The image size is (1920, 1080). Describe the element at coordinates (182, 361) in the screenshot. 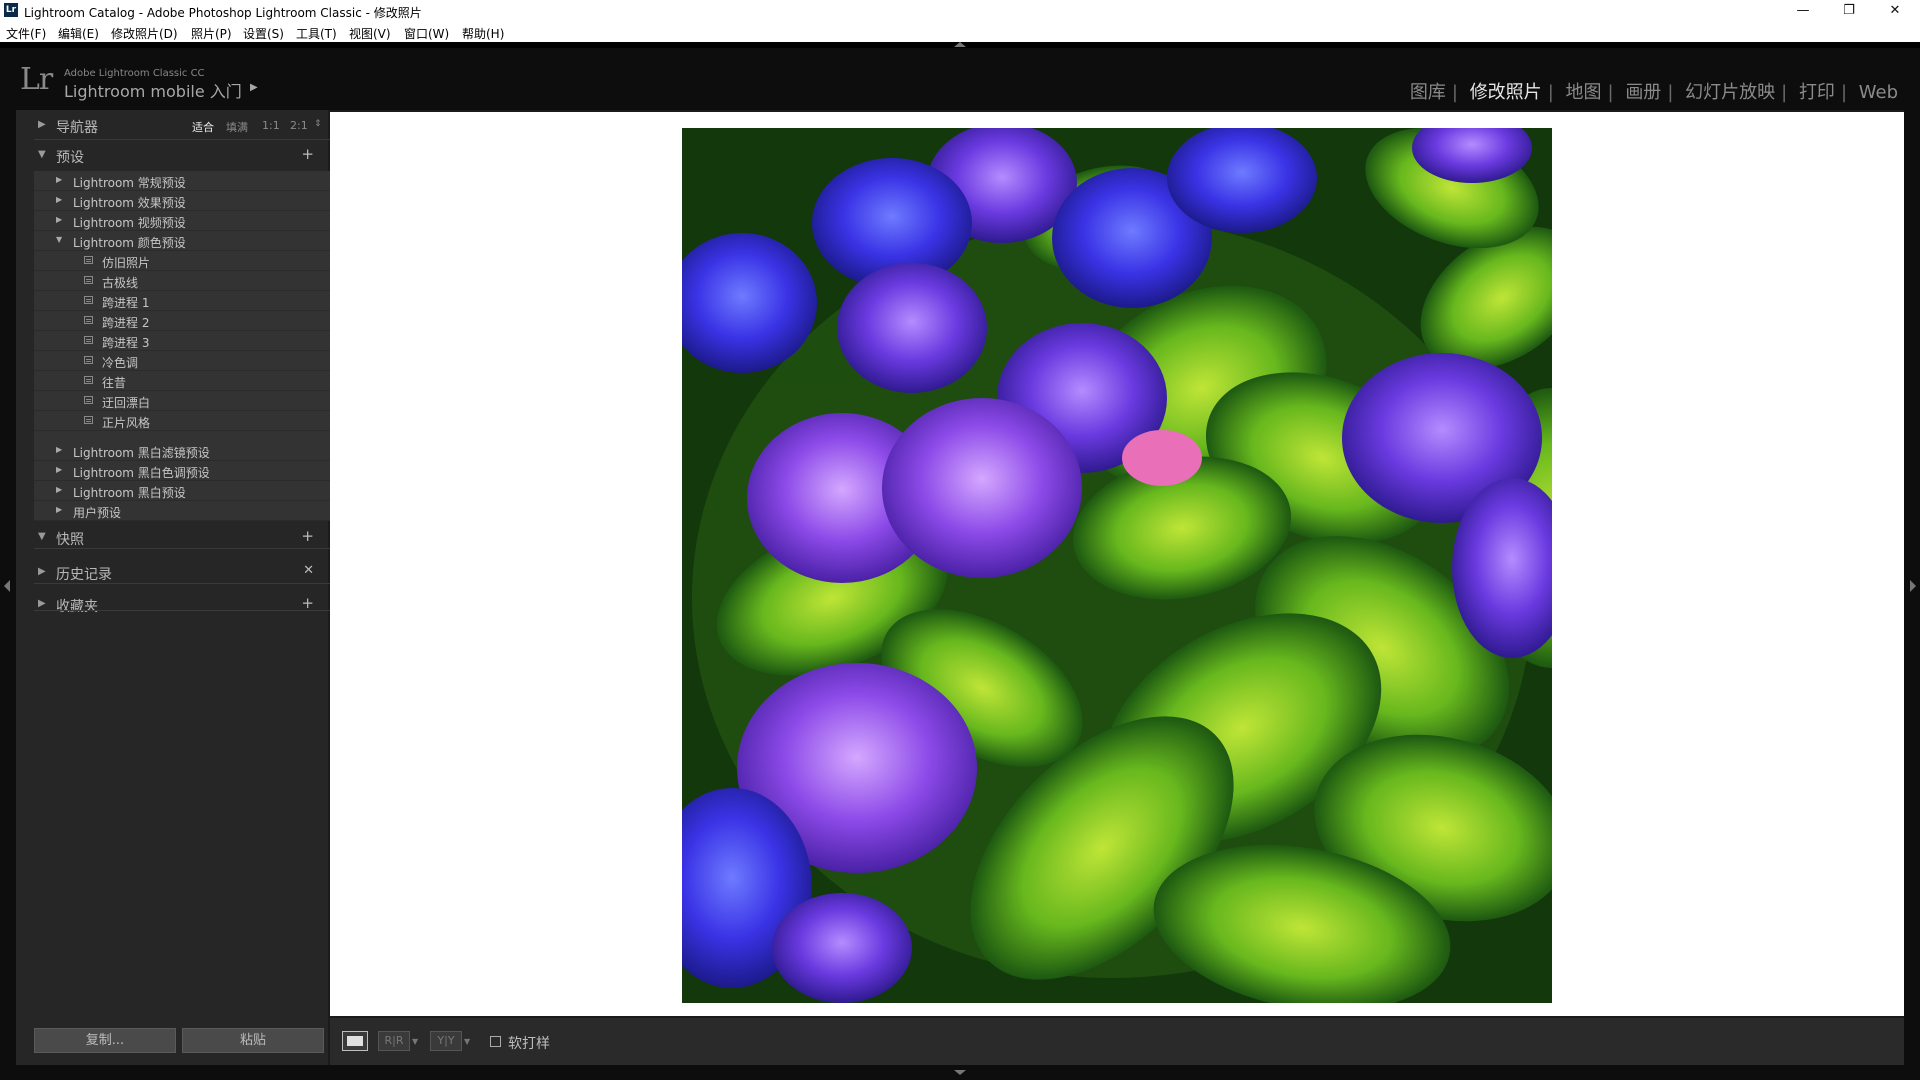

I see `preset-item: 冷色调` at that location.